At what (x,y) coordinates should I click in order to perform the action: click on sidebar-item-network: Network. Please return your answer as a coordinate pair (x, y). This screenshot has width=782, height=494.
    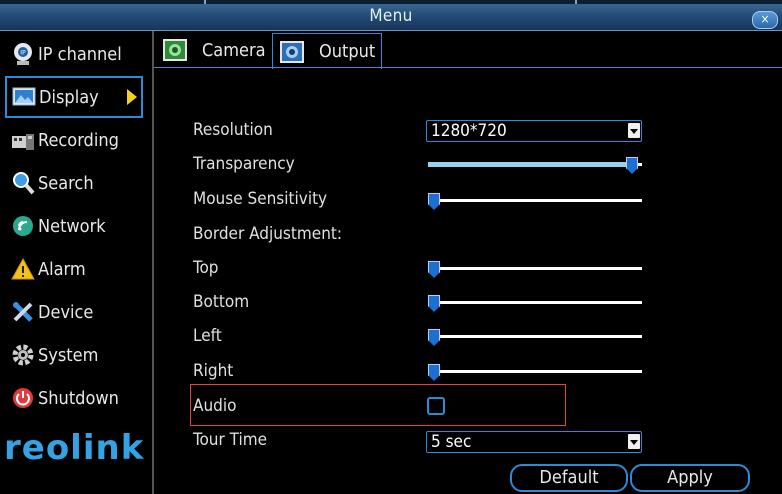
    Looking at the image, I should click on (74, 226).